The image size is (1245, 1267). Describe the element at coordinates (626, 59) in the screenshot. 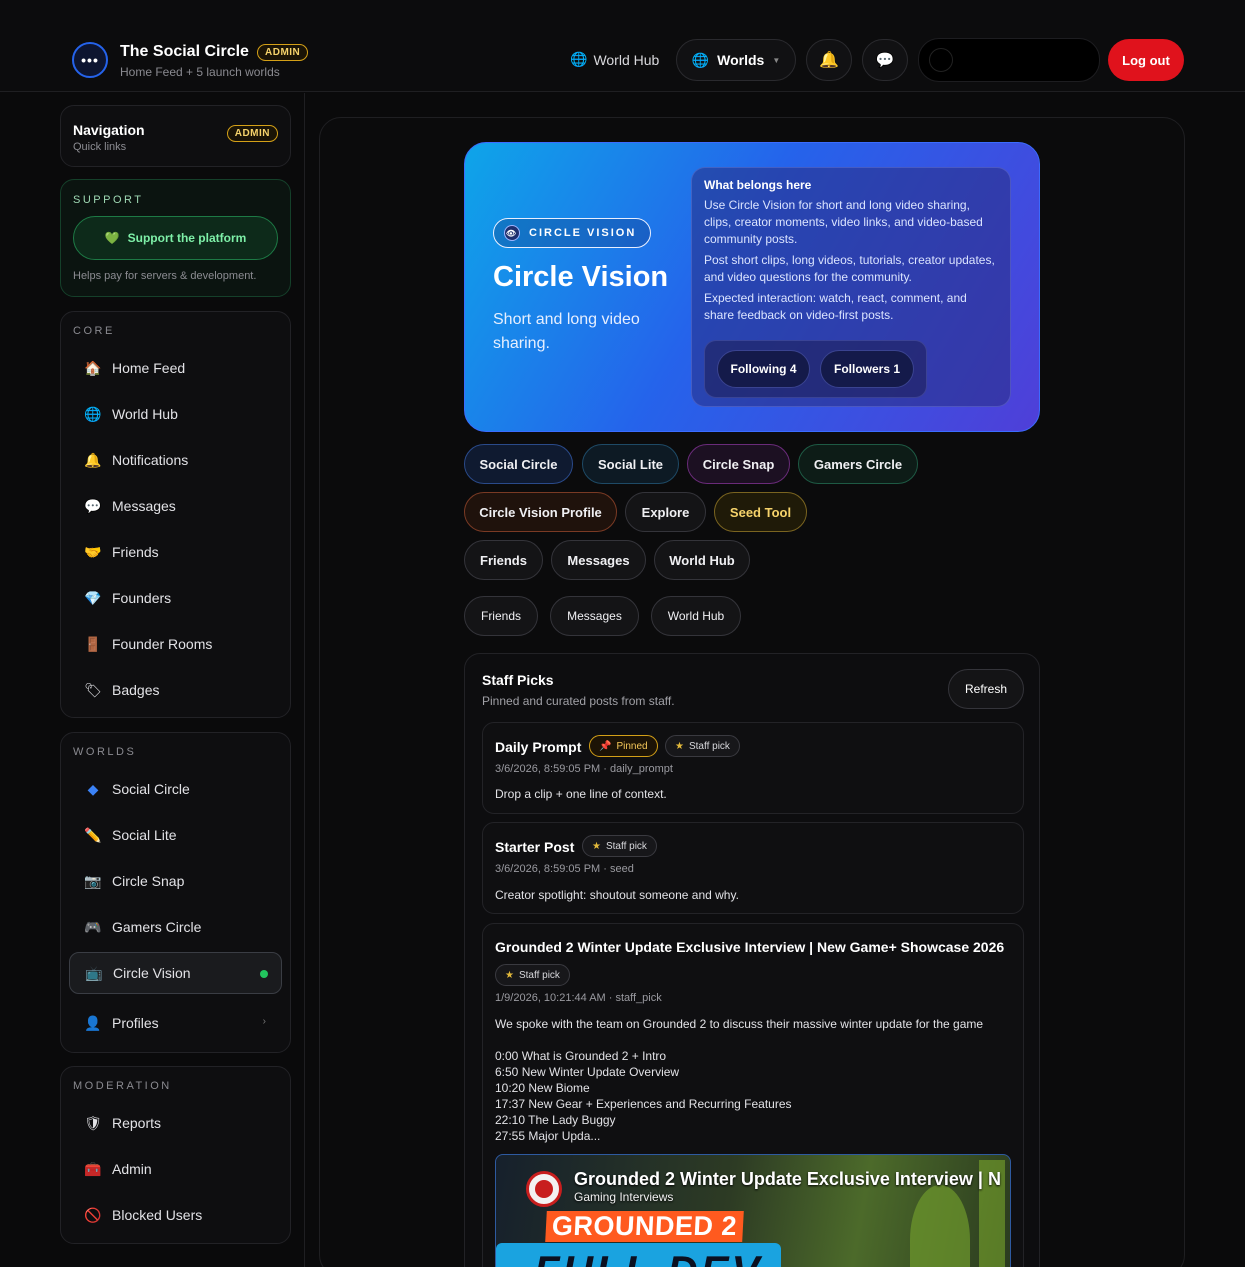

I see `world-hub-link-label: World Hub` at that location.